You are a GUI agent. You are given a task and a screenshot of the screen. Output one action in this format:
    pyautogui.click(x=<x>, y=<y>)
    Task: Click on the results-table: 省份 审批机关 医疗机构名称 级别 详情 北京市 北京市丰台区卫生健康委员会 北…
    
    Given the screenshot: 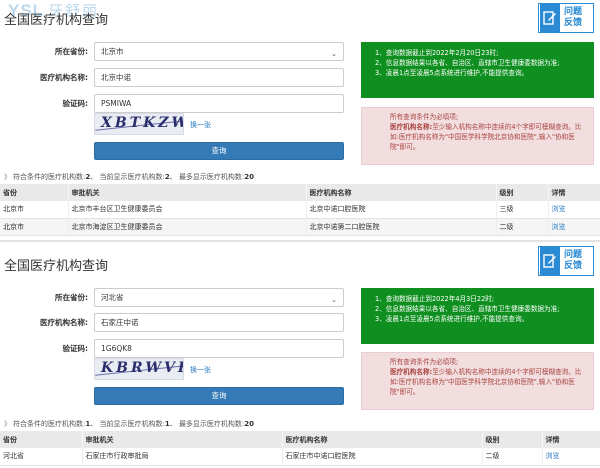 What is the action you would take?
    pyautogui.click(x=300, y=210)
    